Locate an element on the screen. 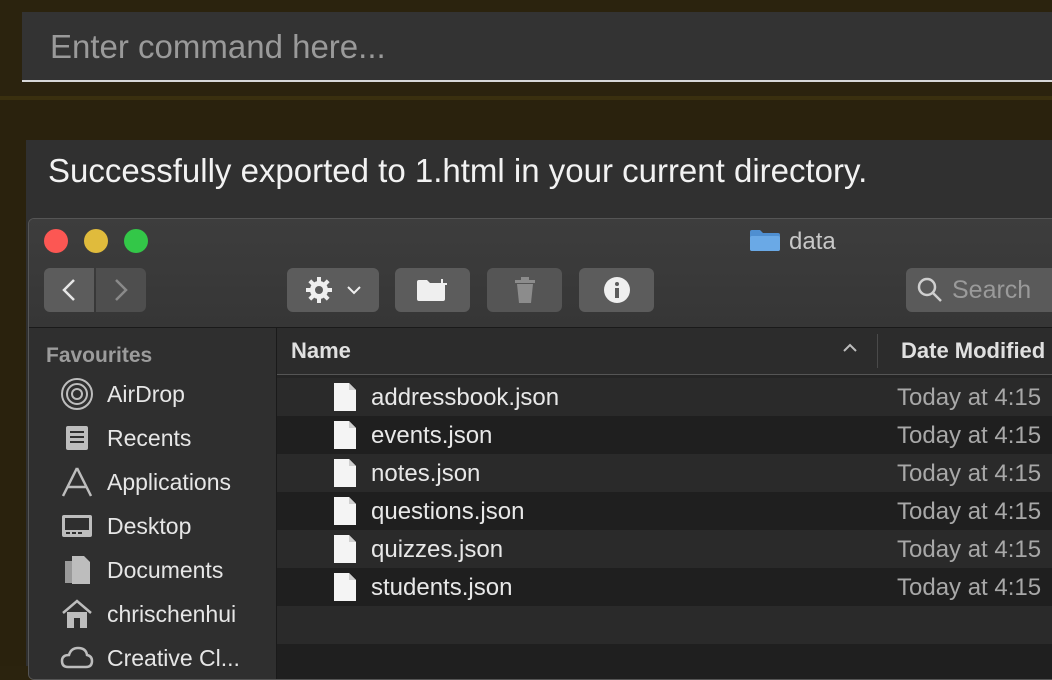  sidebar-item-label: Recents is located at coordinates (149, 437).